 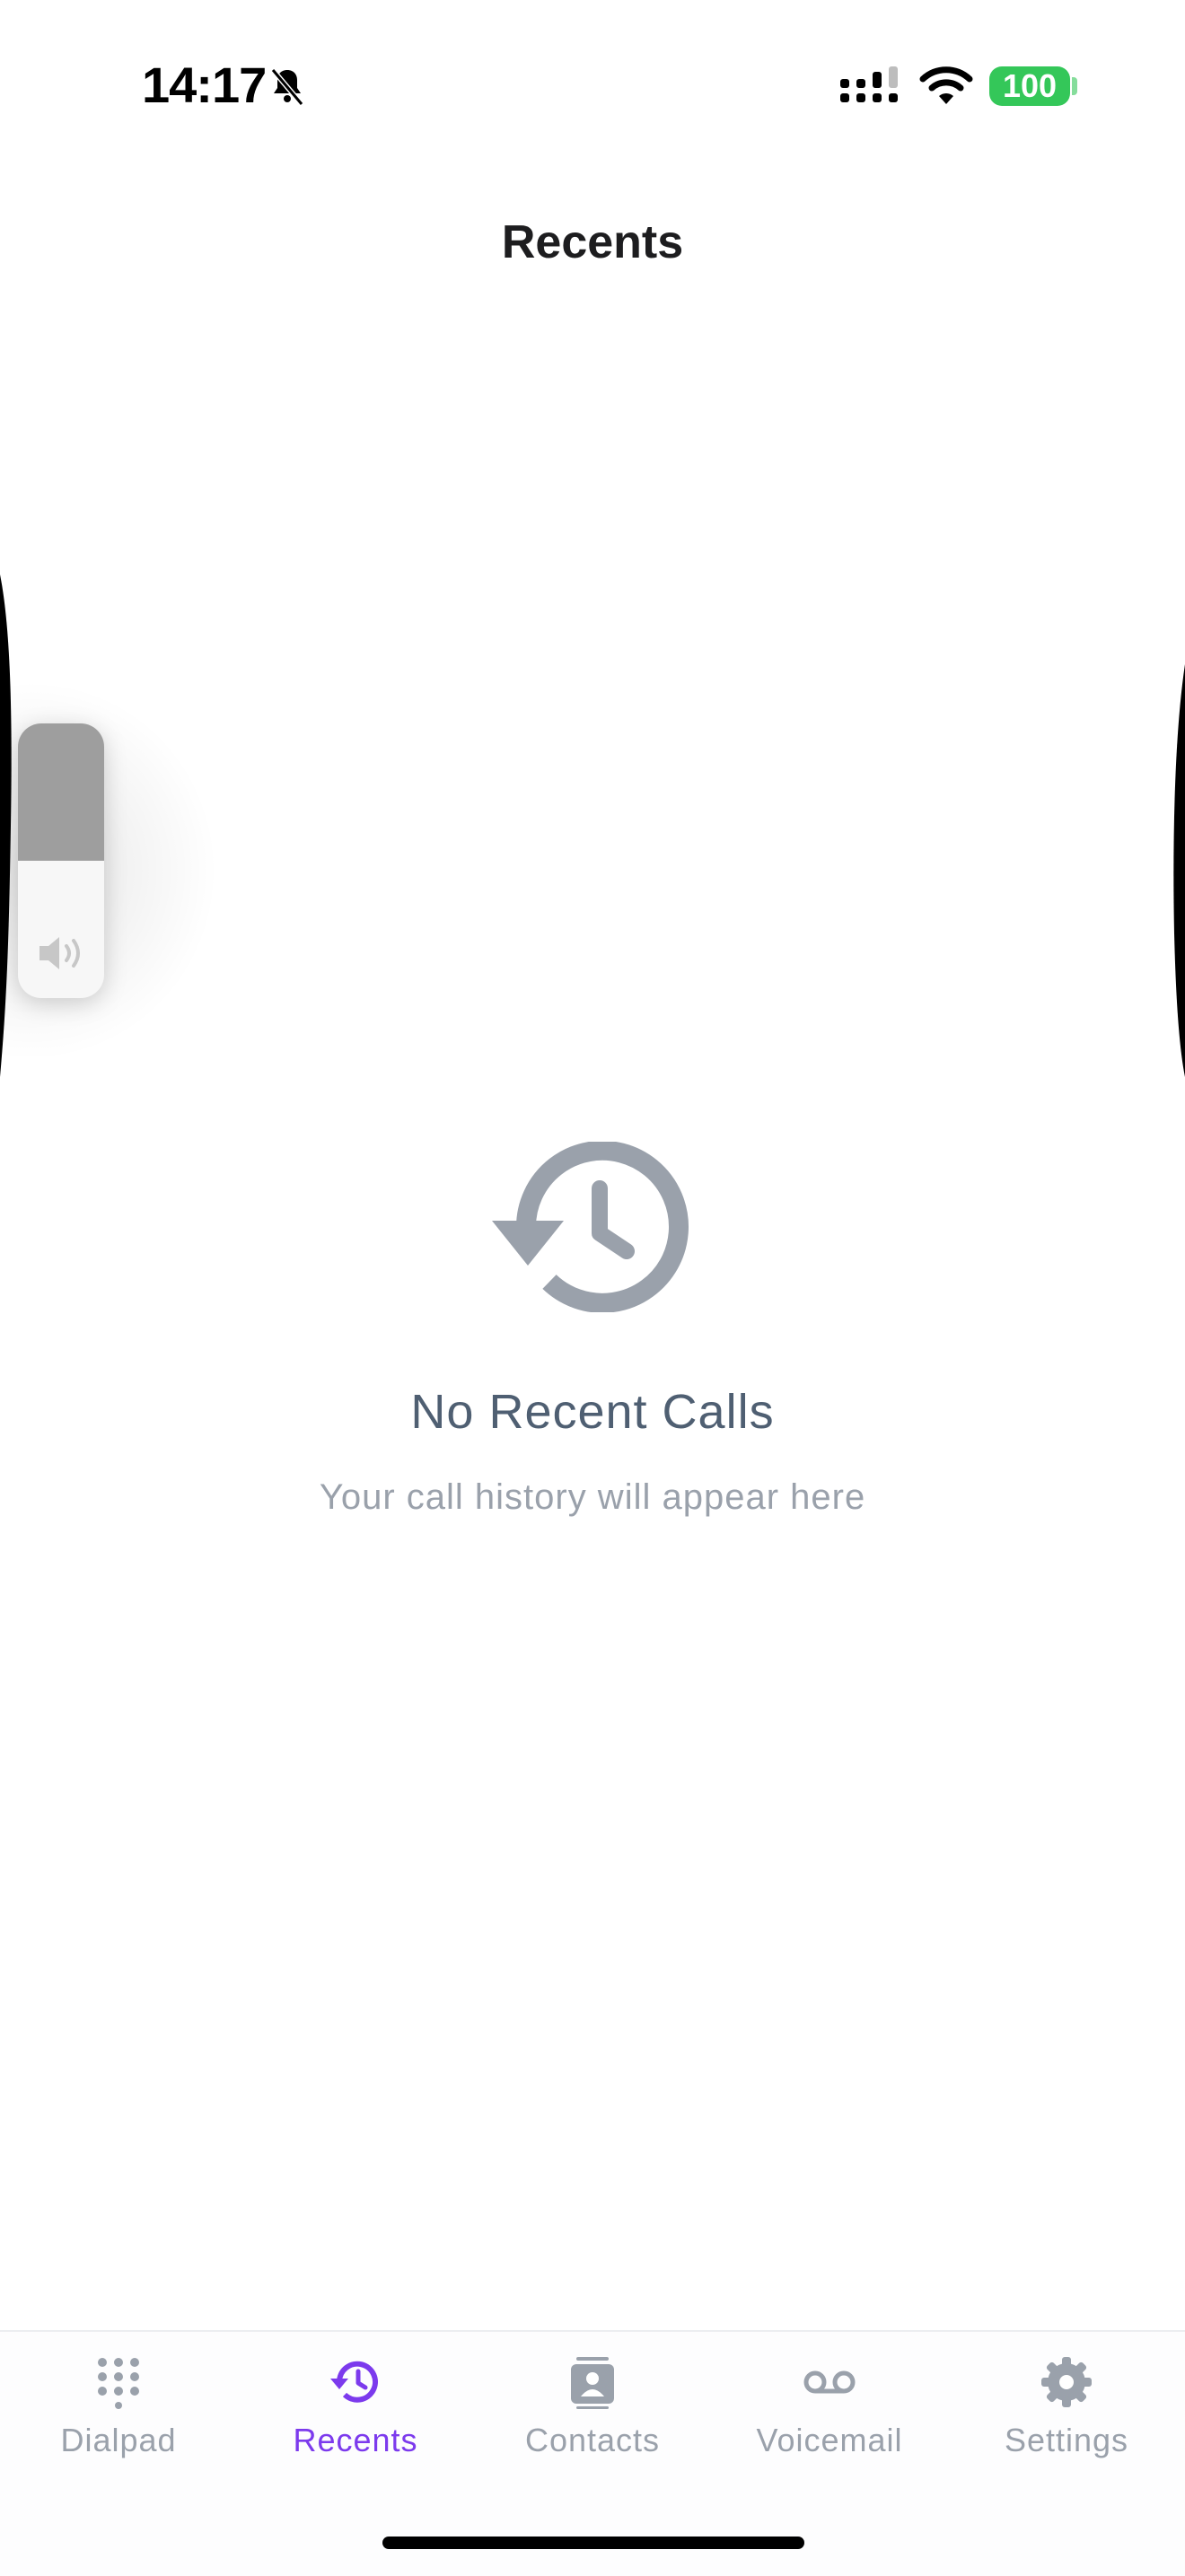 I want to click on bell-slash-icon, so click(x=287, y=87).